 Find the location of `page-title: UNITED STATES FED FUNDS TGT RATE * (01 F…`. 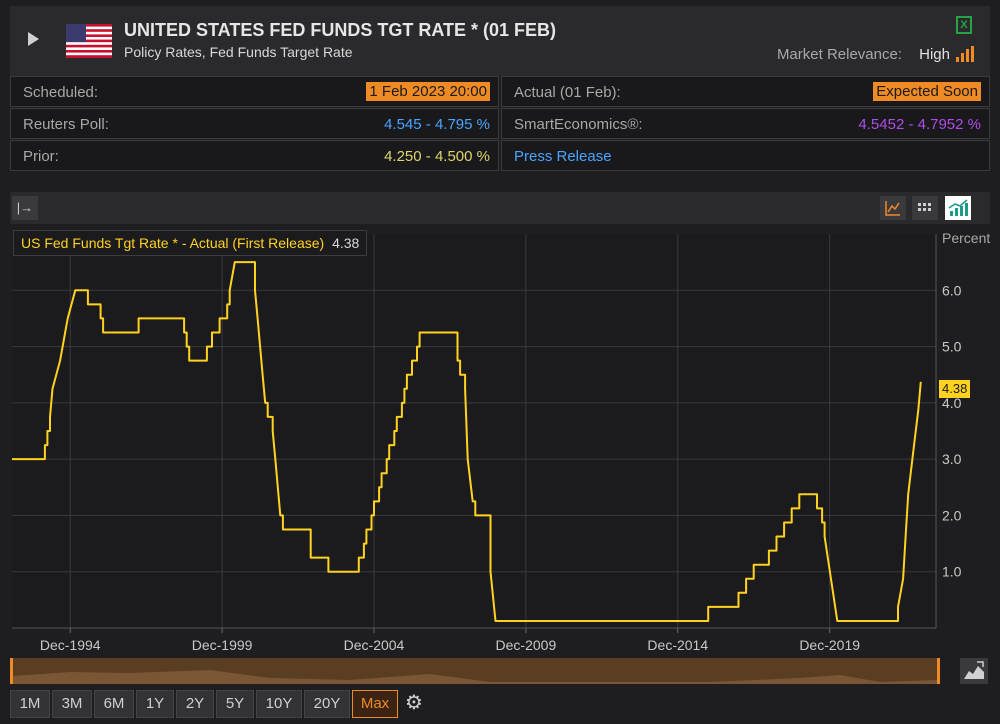

page-title: UNITED STATES FED FUNDS TGT RATE * (01 F… is located at coordinates (340, 30).